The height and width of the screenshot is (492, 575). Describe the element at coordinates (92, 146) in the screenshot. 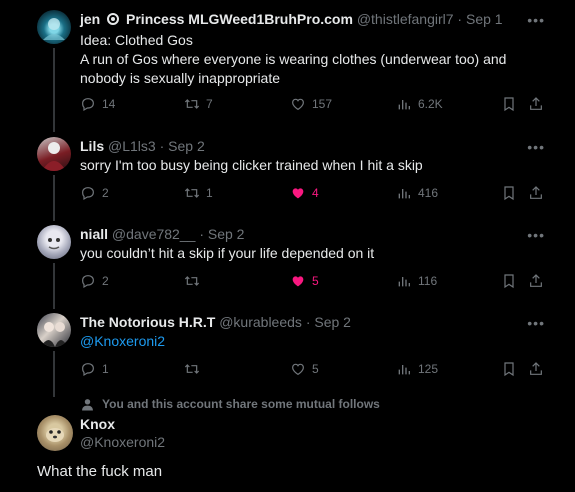

I see `display-name: Lils` at that location.